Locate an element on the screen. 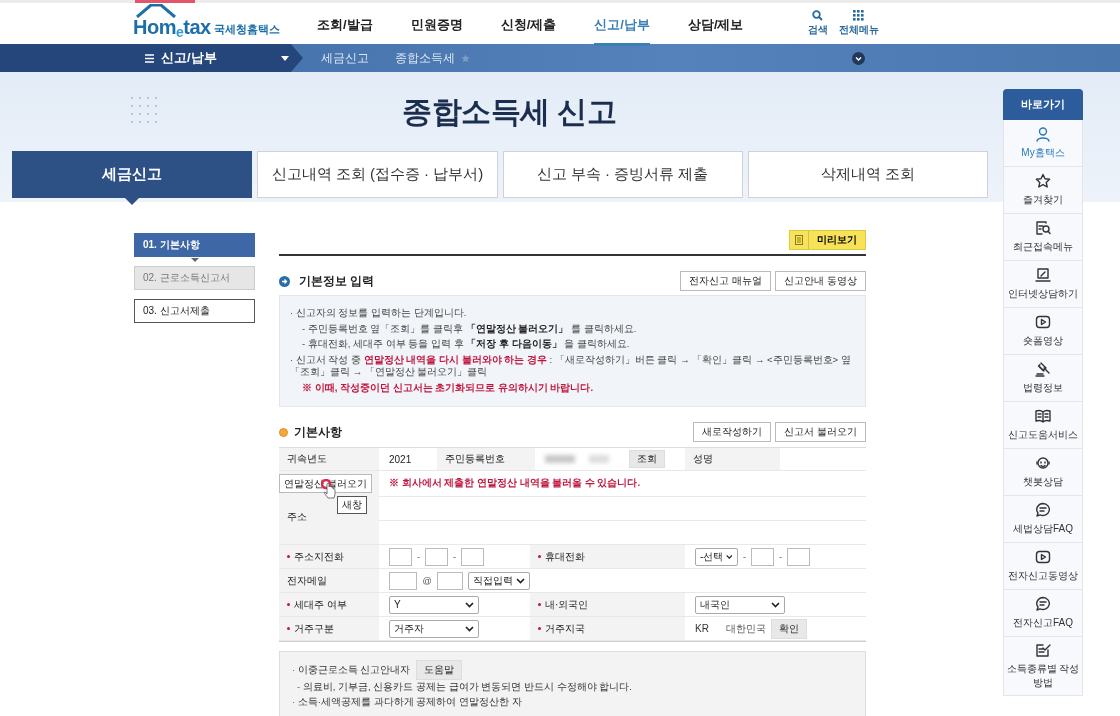 Image resolution: width=1120 pixels, height=716 pixels. step-item: 03. 신고서제출 is located at coordinates (194, 311).